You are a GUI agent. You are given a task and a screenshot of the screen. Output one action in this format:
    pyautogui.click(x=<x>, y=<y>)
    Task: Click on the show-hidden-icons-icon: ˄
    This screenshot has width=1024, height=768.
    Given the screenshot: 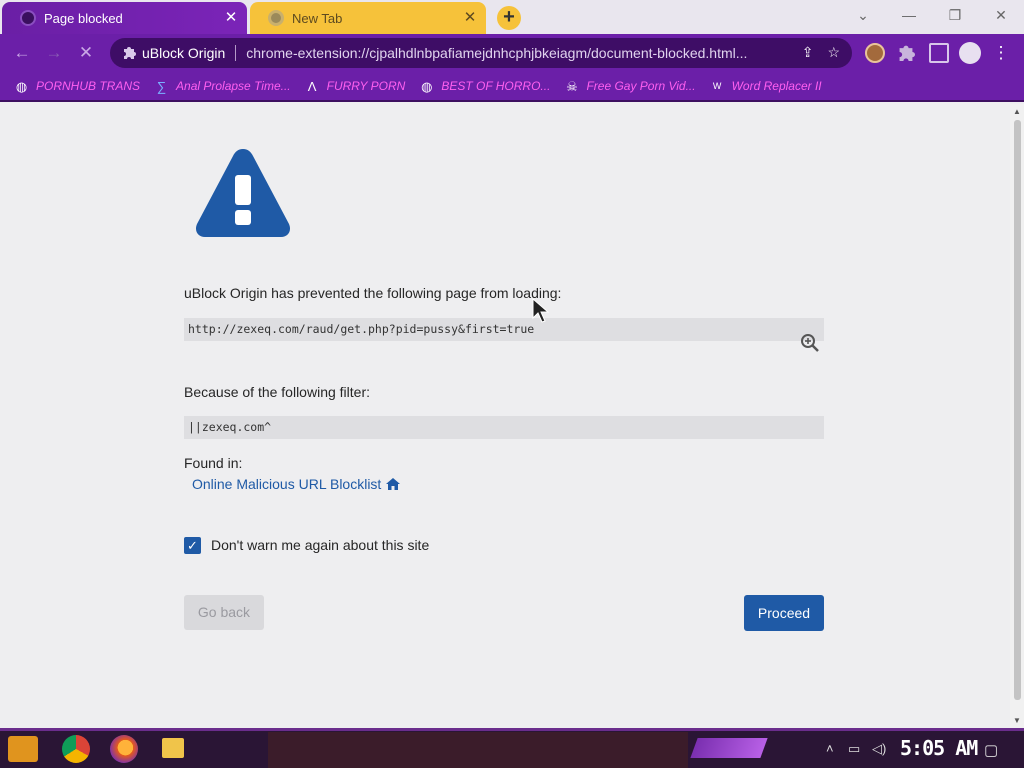 What is the action you would take?
    pyautogui.click(x=830, y=748)
    